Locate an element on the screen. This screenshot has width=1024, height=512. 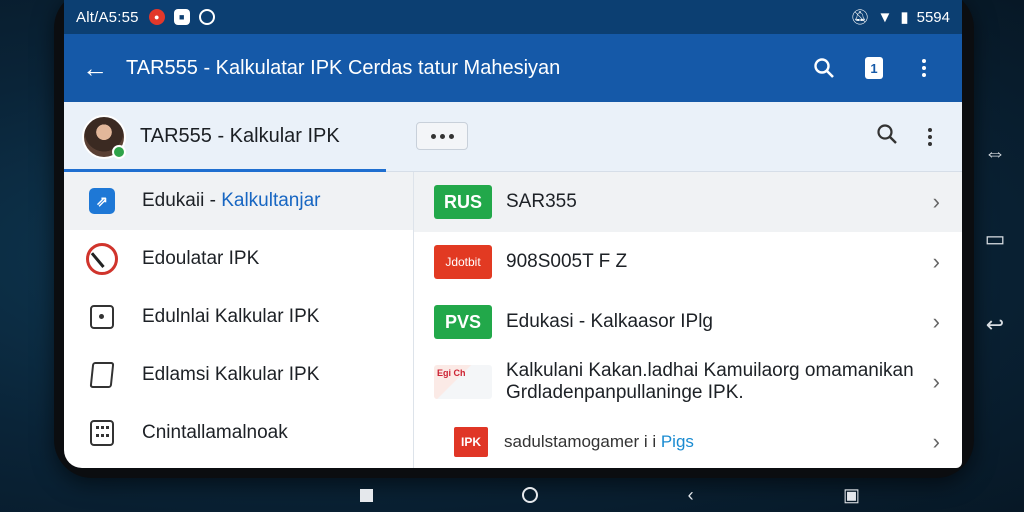
list-item-label: Edukaii - is located at coordinates (182, 200).